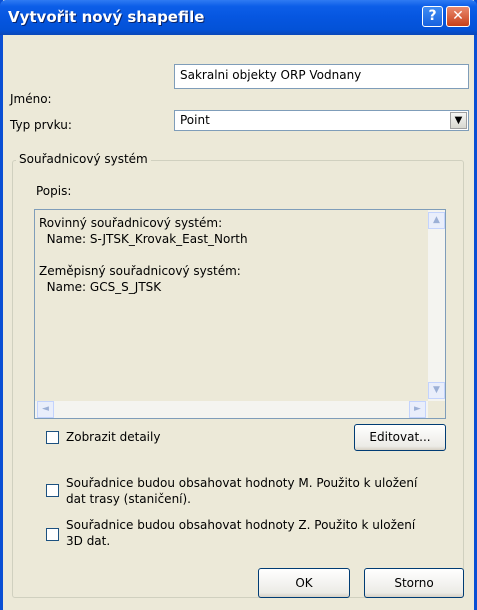 The height and width of the screenshot is (610, 477). What do you see at coordinates (41, 125) in the screenshot?
I see `feature-type-label: Typ prvku:` at bounding box center [41, 125].